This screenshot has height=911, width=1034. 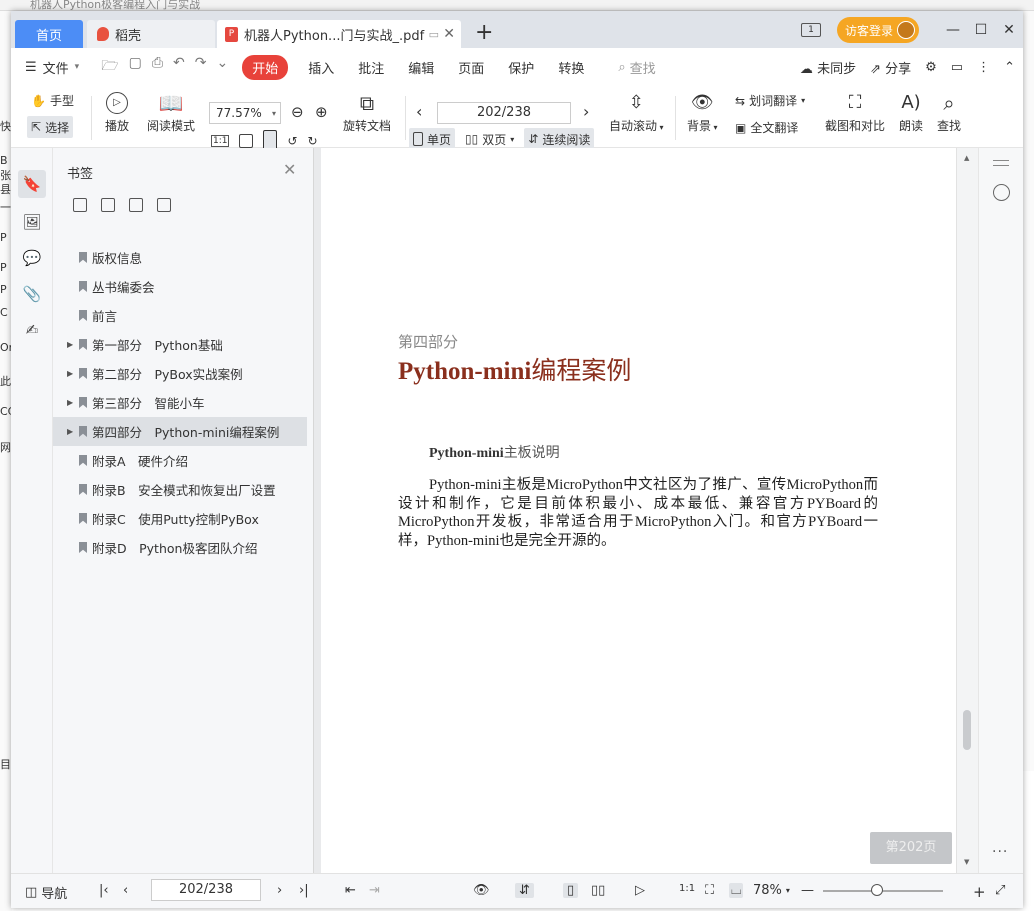 I want to click on menu-search: ⌕ 查找, so click(x=636, y=67).